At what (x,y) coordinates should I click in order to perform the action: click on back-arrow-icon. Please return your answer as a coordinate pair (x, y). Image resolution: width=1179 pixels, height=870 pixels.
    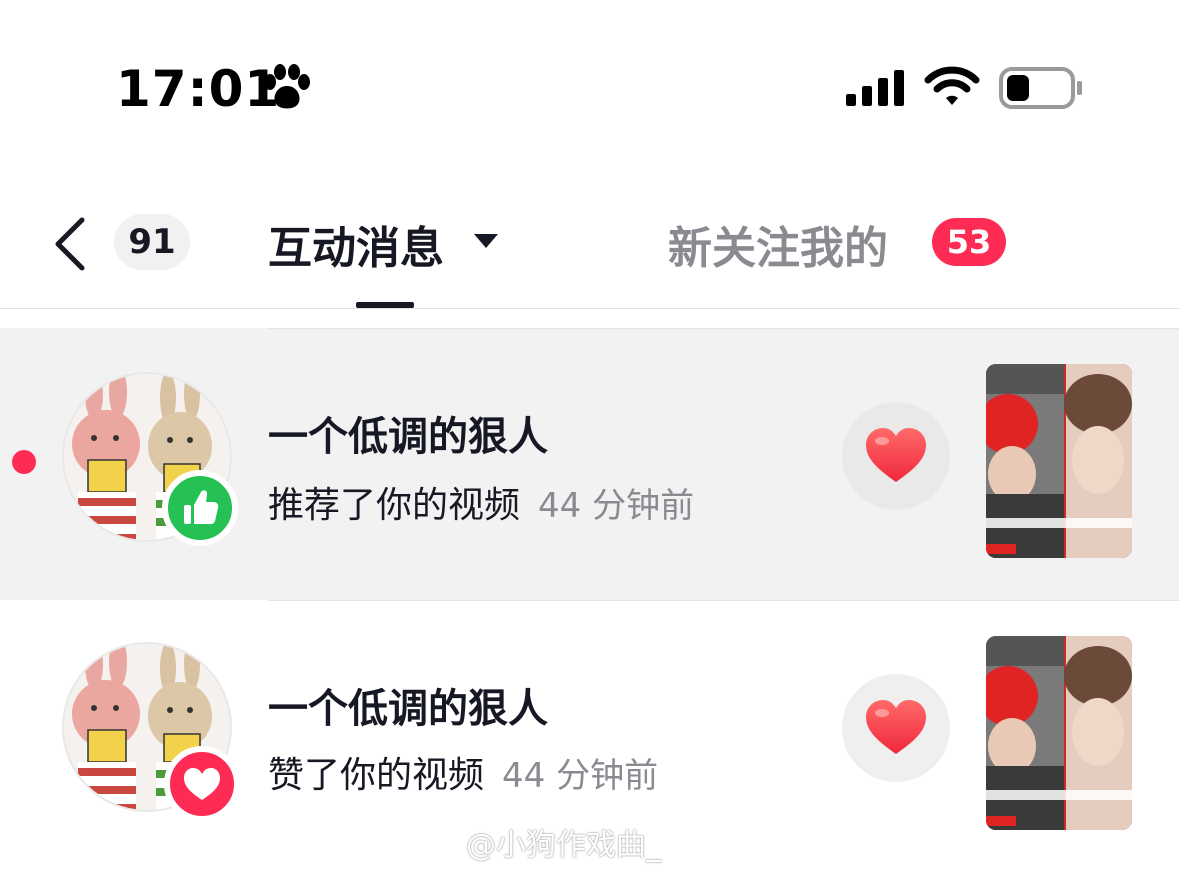
    Looking at the image, I should click on (71, 244).